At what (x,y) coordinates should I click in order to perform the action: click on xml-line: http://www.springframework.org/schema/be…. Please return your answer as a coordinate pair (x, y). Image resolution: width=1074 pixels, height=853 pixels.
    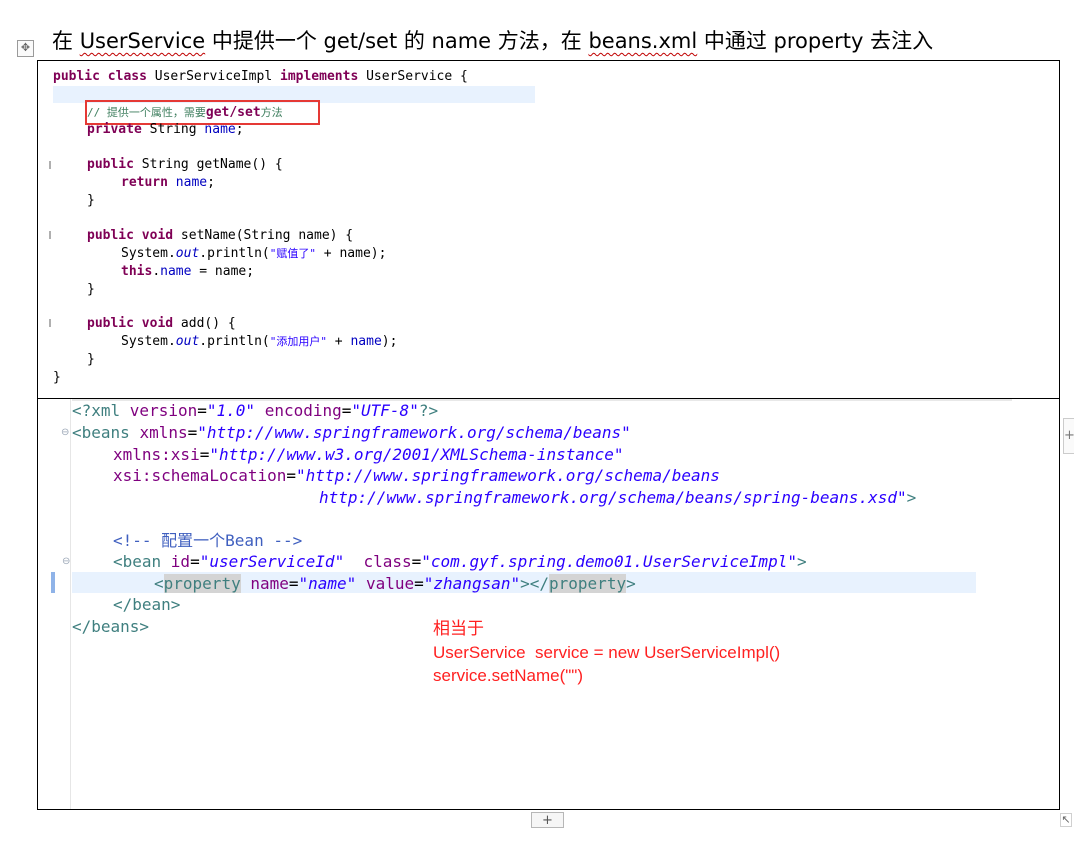
    Looking at the image, I should click on (618, 497).